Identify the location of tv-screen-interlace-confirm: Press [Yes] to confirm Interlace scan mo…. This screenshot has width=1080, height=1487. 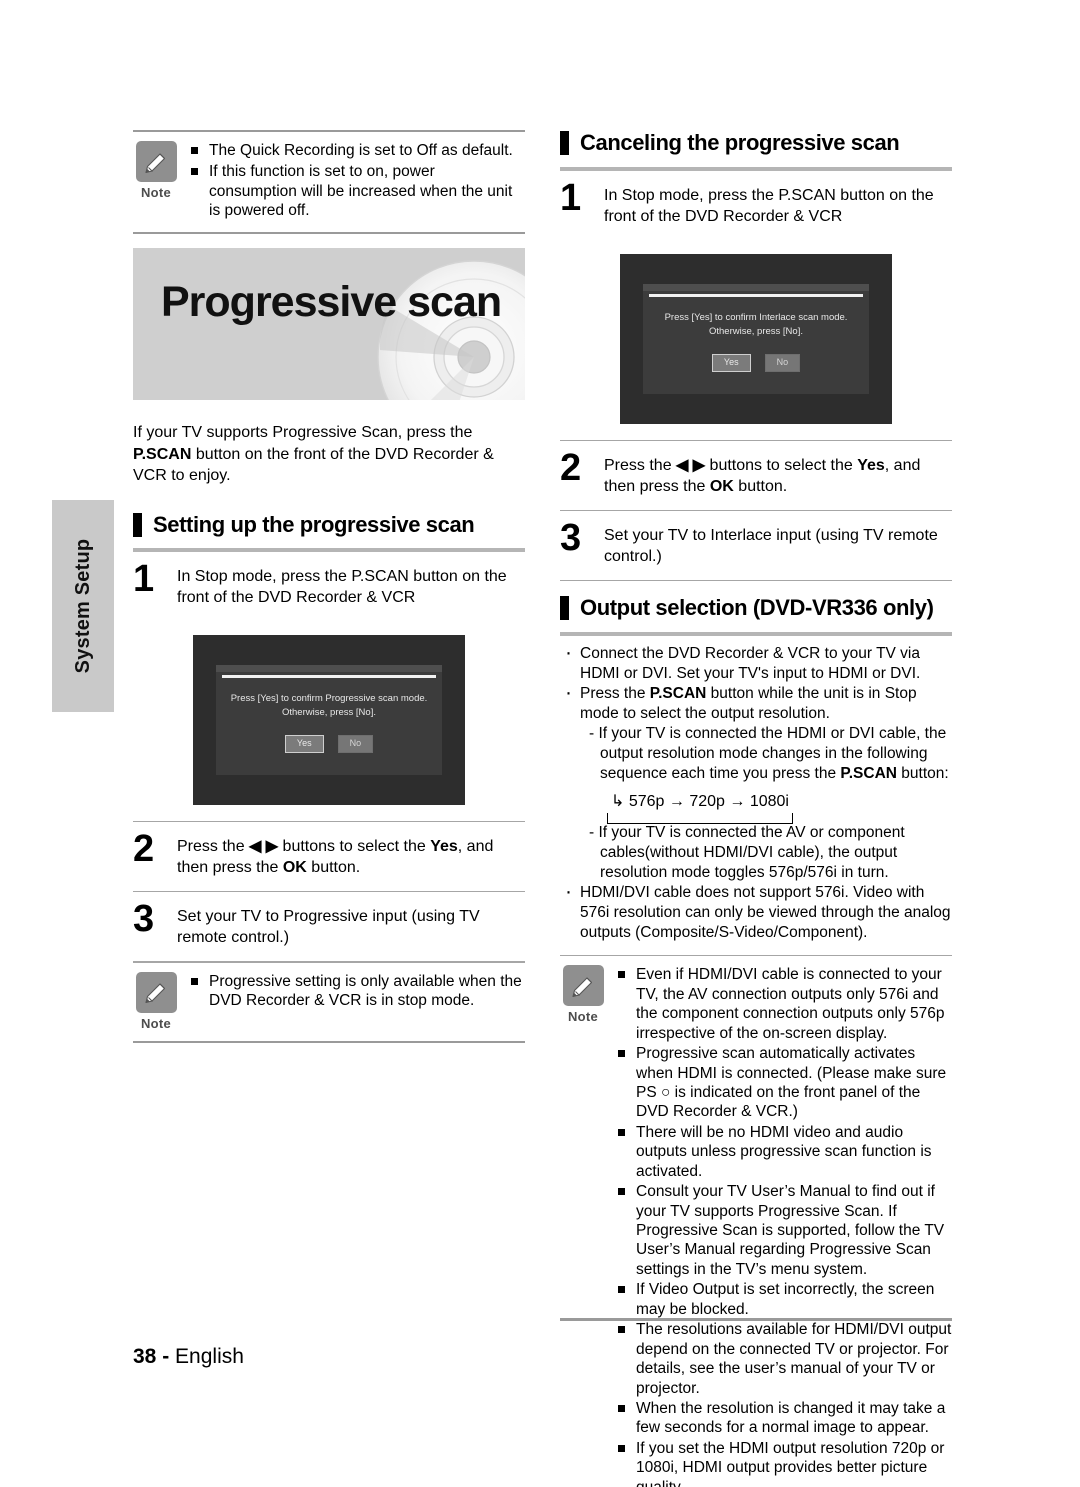
(756, 338).